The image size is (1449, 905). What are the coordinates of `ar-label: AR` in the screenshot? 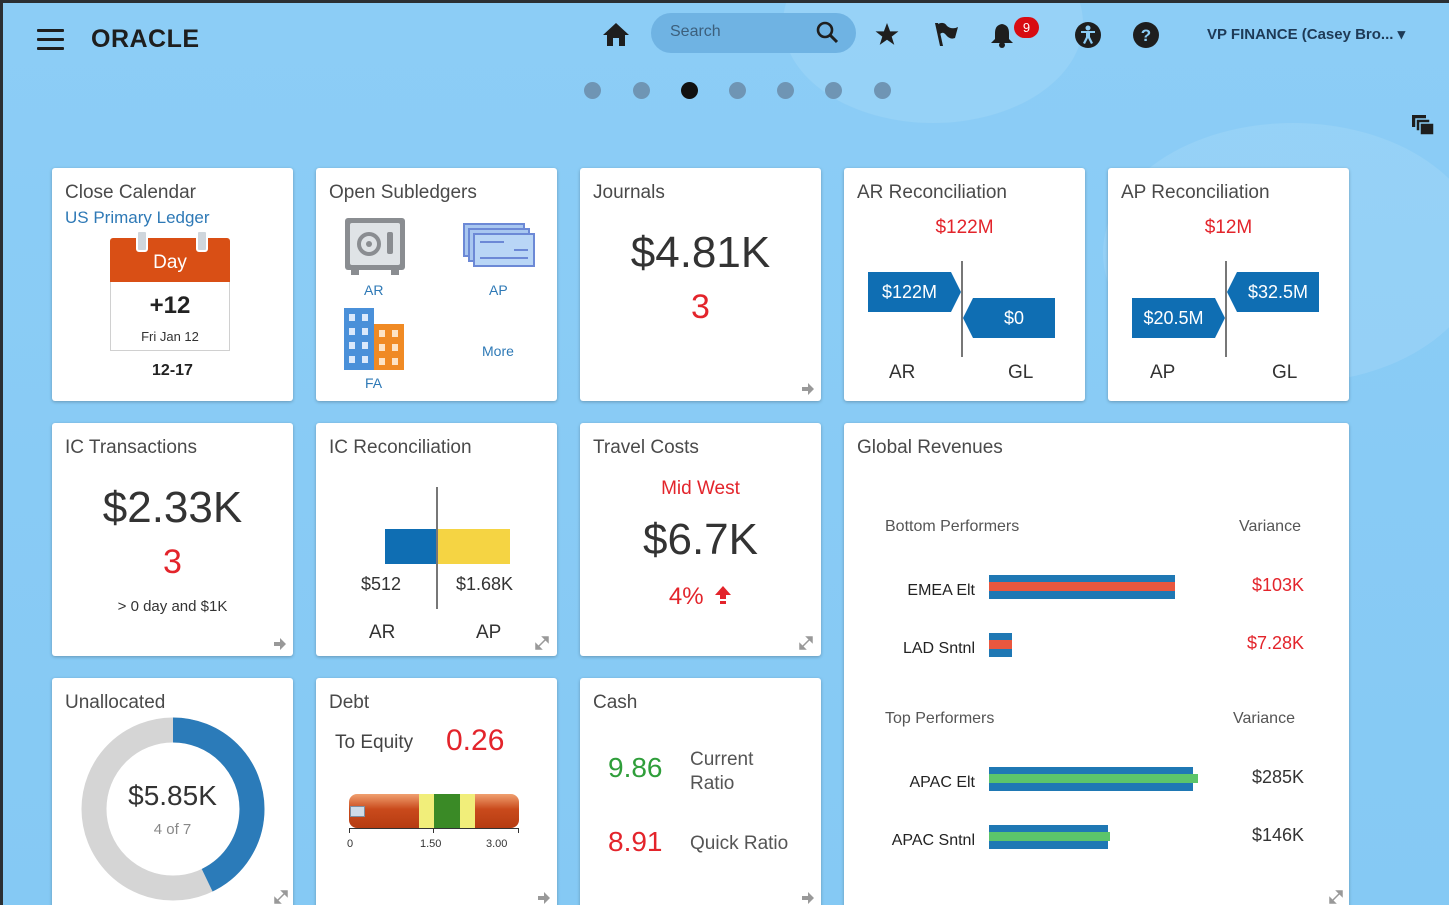 It's located at (373, 290).